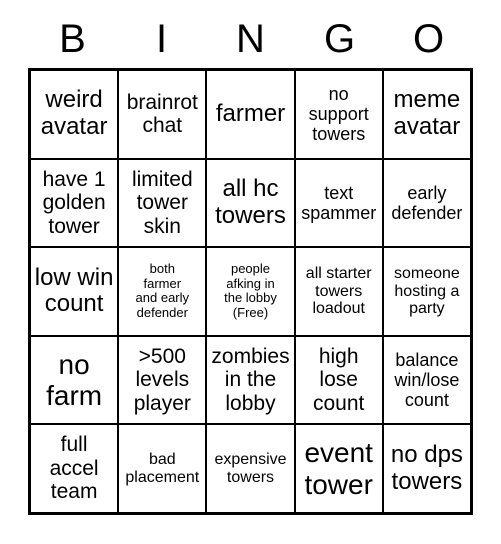 This screenshot has height=544, width=501. What do you see at coordinates (161, 39) in the screenshot?
I see `header-letter-i: I` at bounding box center [161, 39].